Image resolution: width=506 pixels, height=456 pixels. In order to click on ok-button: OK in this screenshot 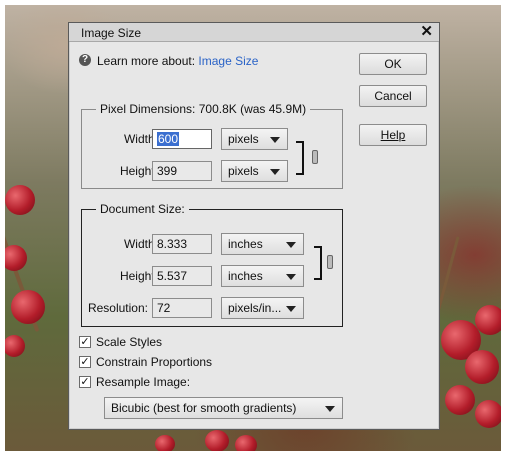, I will do `click(393, 64)`.